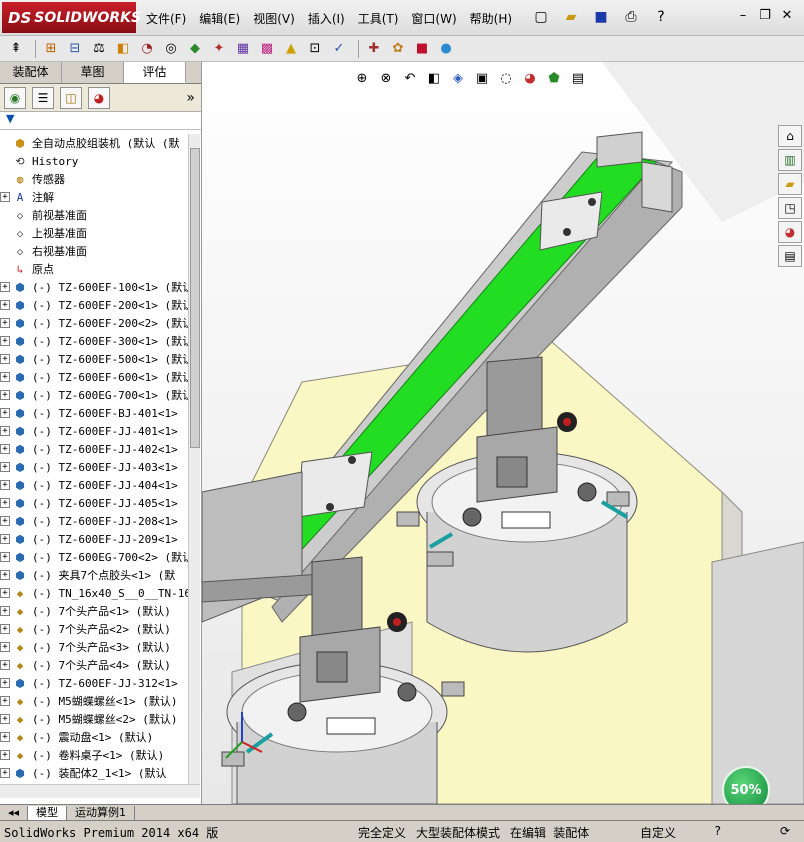  What do you see at coordinates (482, 78) in the screenshot?
I see `display-style-icon: ▣` at bounding box center [482, 78].